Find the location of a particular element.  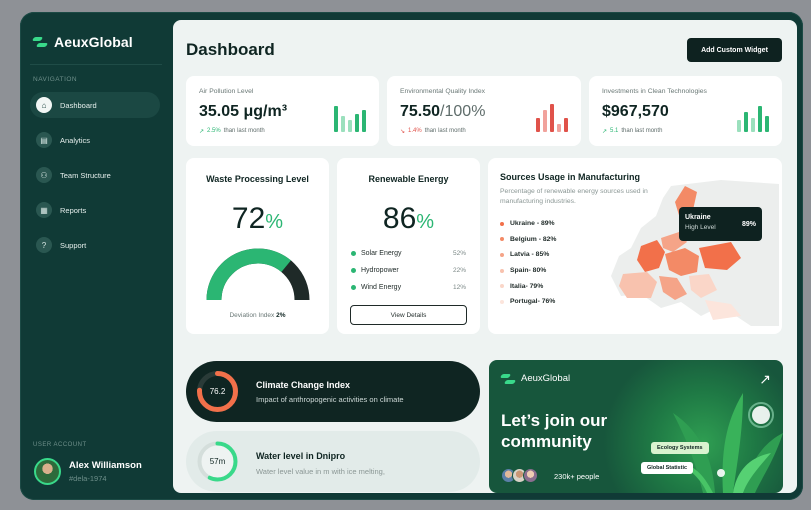

card-title: Water level in Dnipro is located at coordinates (301, 456).